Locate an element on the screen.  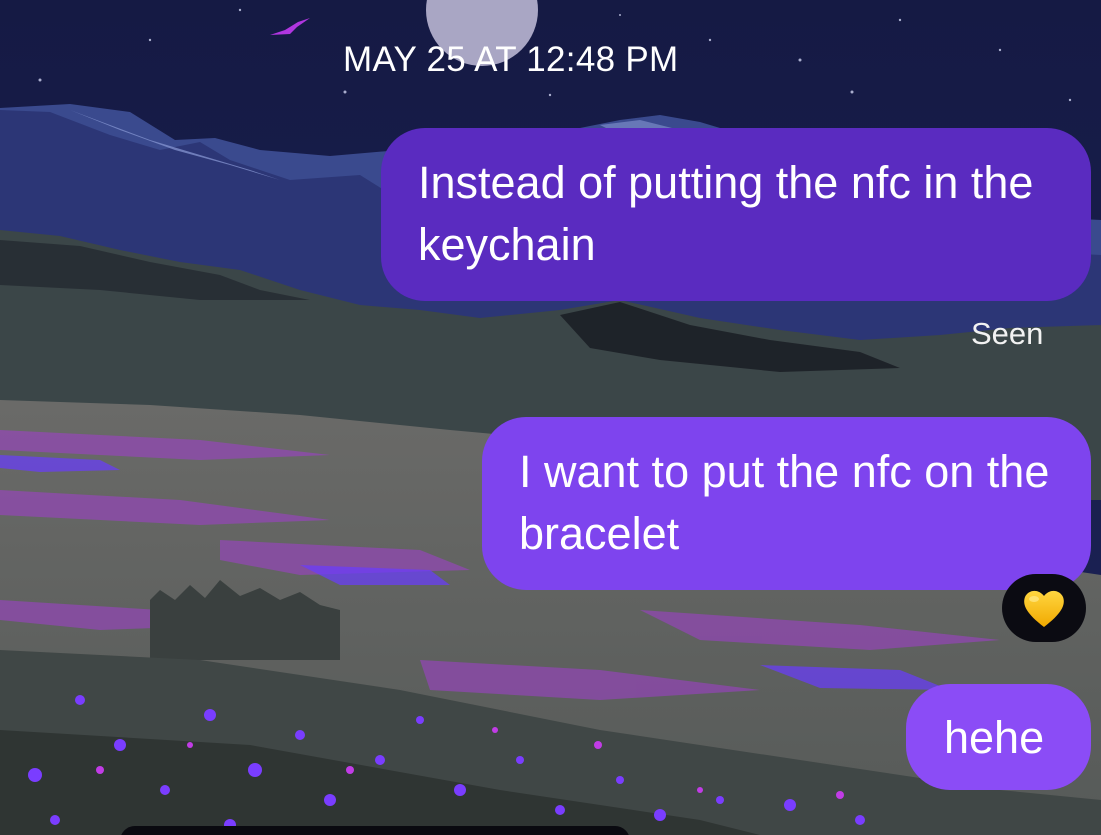
seen-status: Seen is located at coordinates (1007, 333).